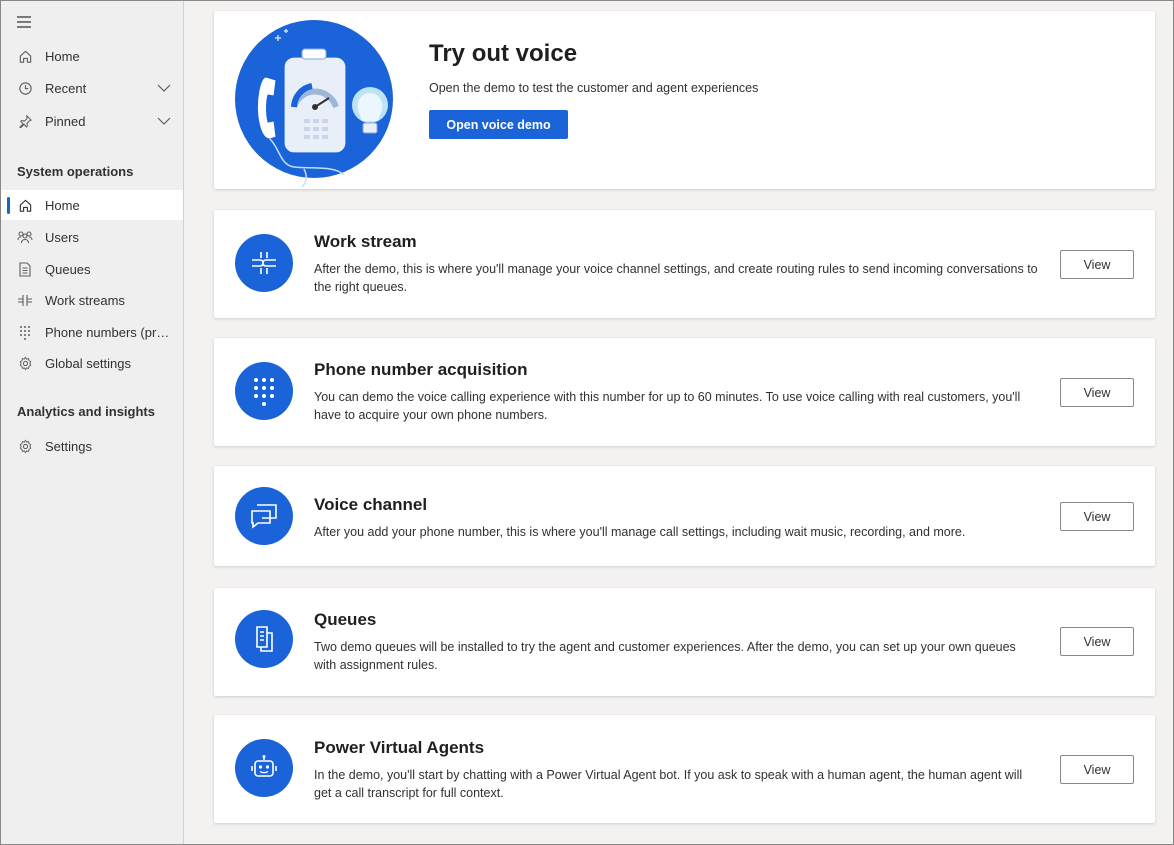 This screenshot has width=1174, height=845. I want to click on sidebar-item-home: Home, so click(92, 205).